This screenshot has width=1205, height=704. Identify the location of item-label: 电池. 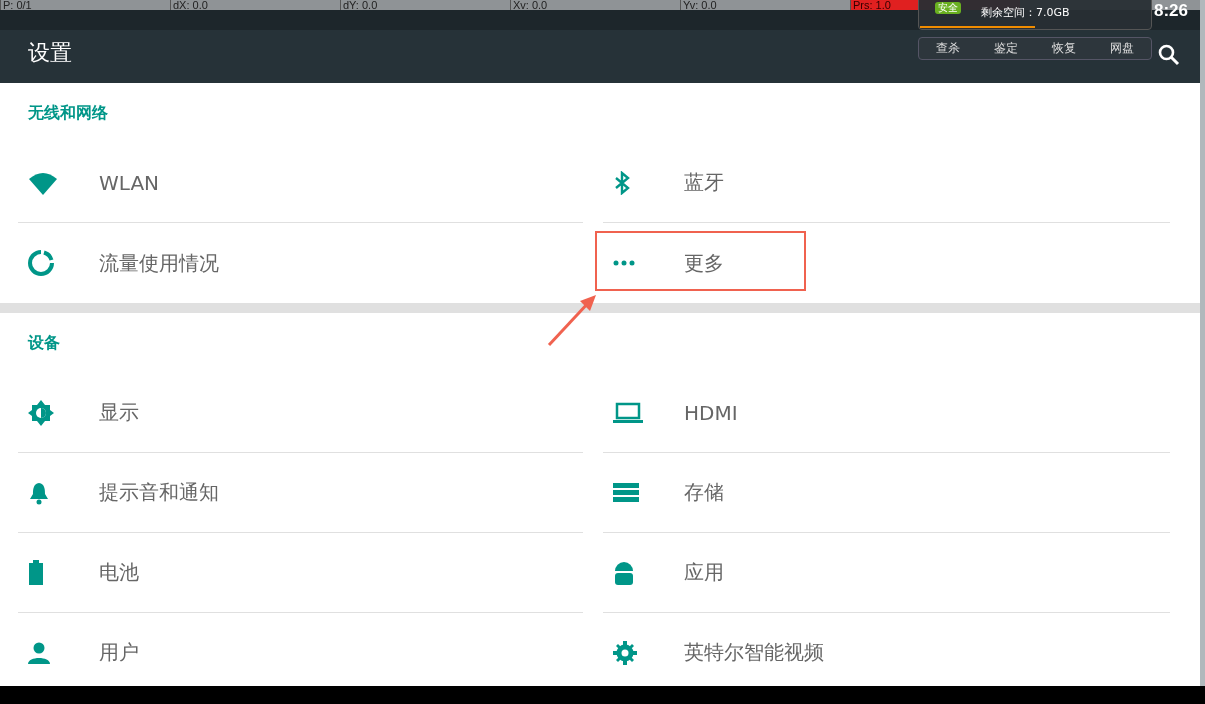
(119, 572).